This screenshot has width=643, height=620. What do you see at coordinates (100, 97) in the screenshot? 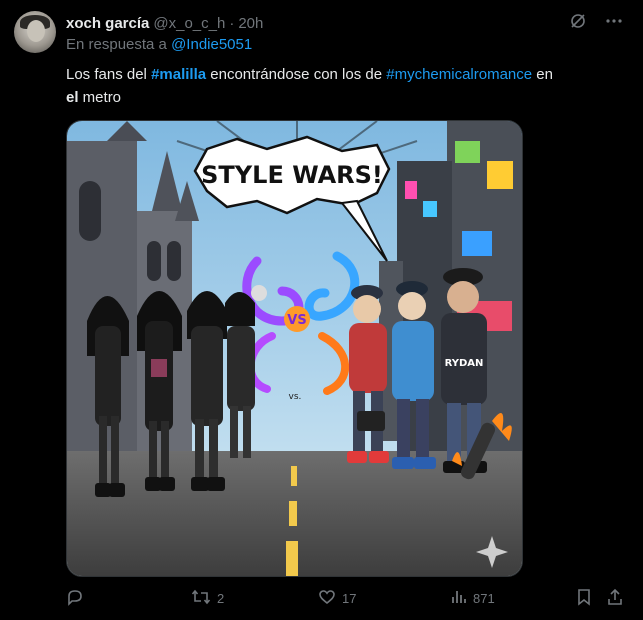
I see `text-part: metro` at bounding box center [100, 97].